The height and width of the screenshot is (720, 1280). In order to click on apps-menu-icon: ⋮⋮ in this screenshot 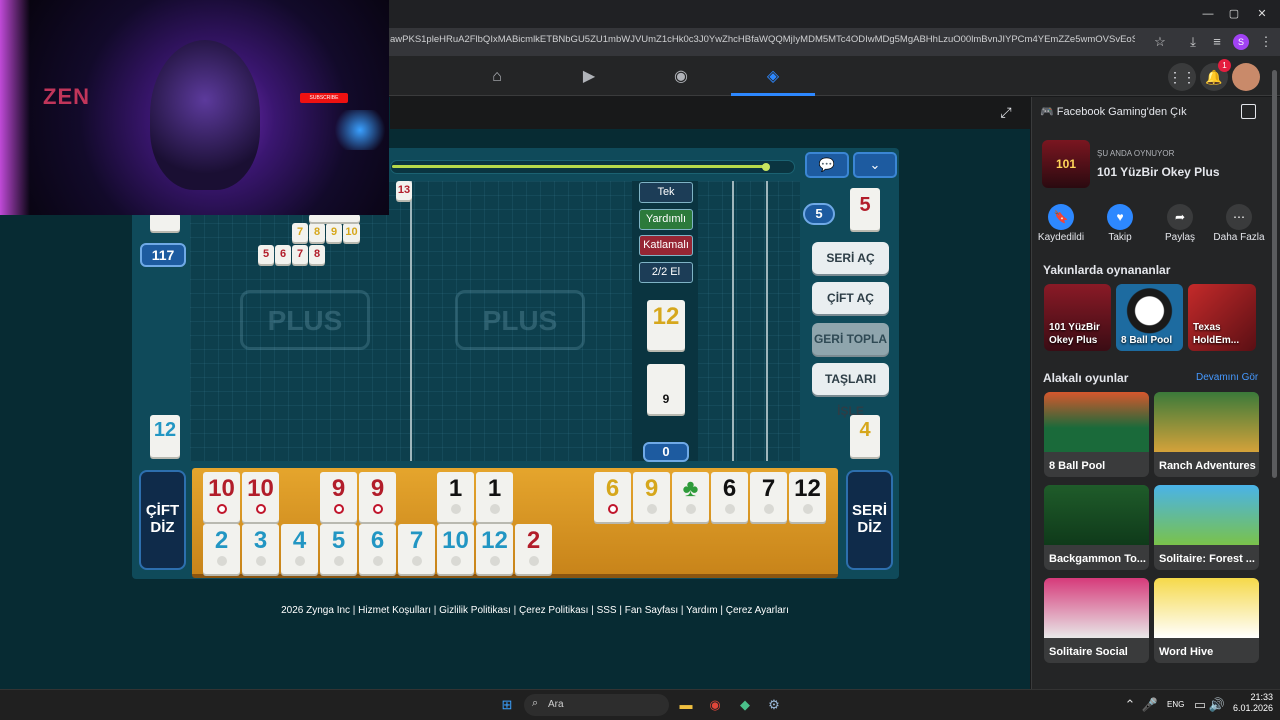, I will do `click(1182, 77)`.